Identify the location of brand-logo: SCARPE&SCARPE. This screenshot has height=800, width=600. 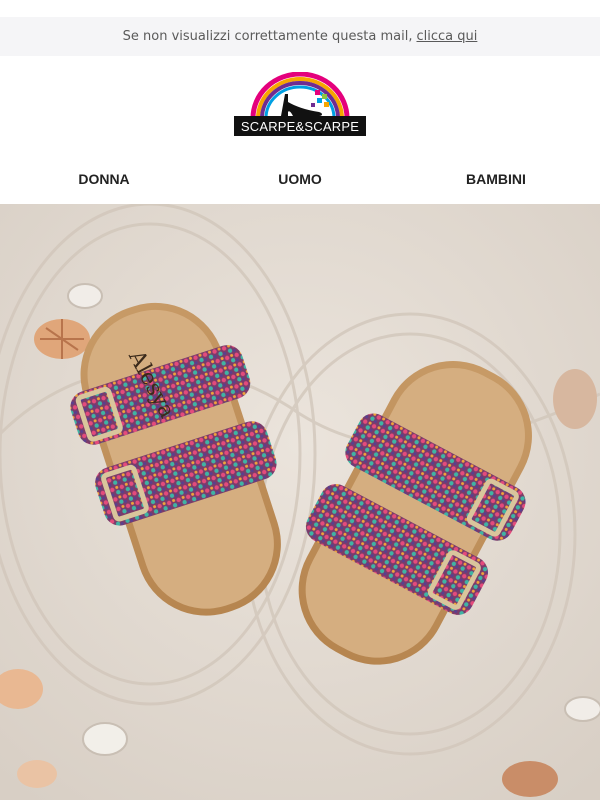
(300, 105).